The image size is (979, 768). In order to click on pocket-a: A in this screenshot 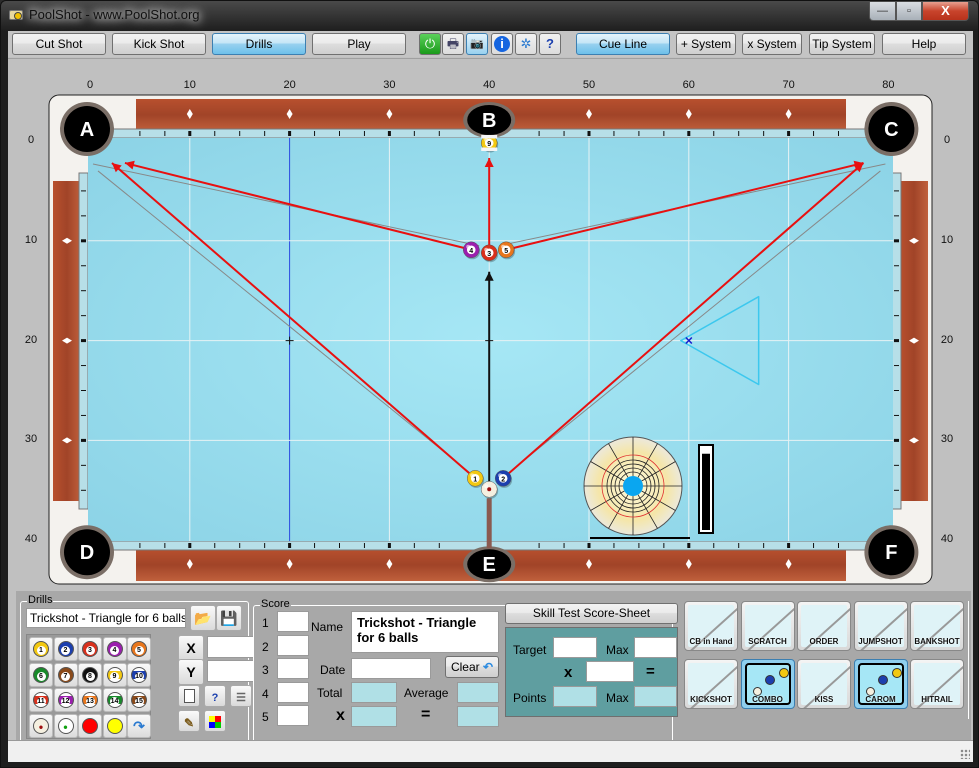, I will do `click(87, 129)`.